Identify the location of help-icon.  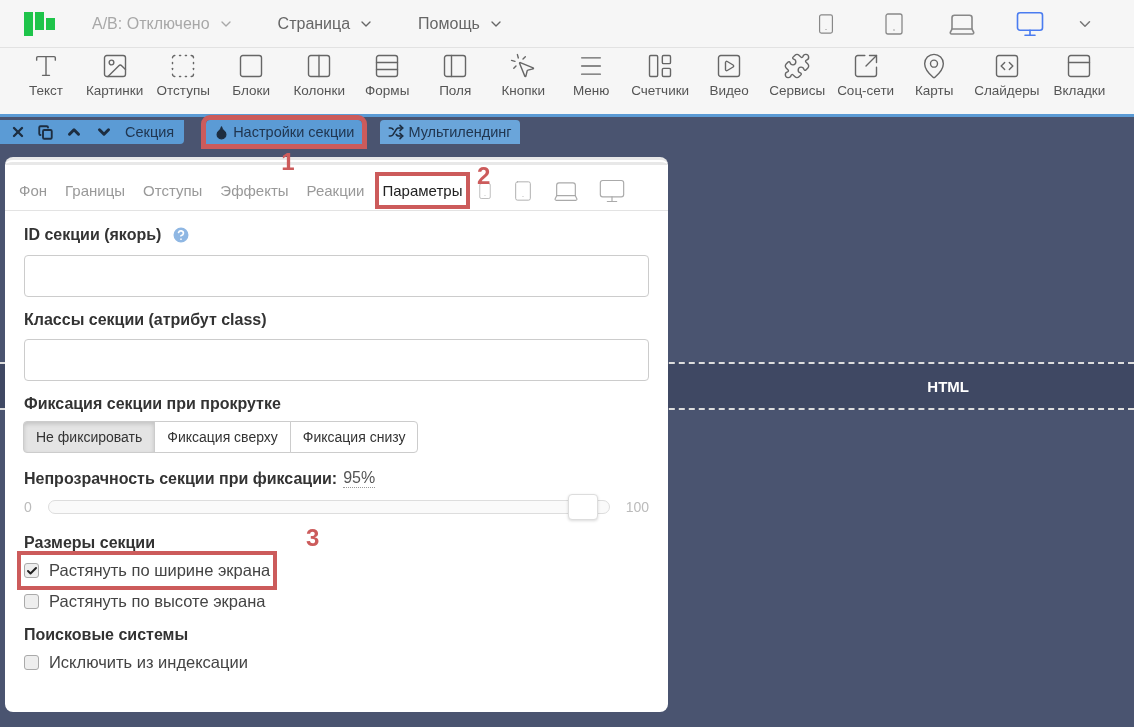
(181, 235).